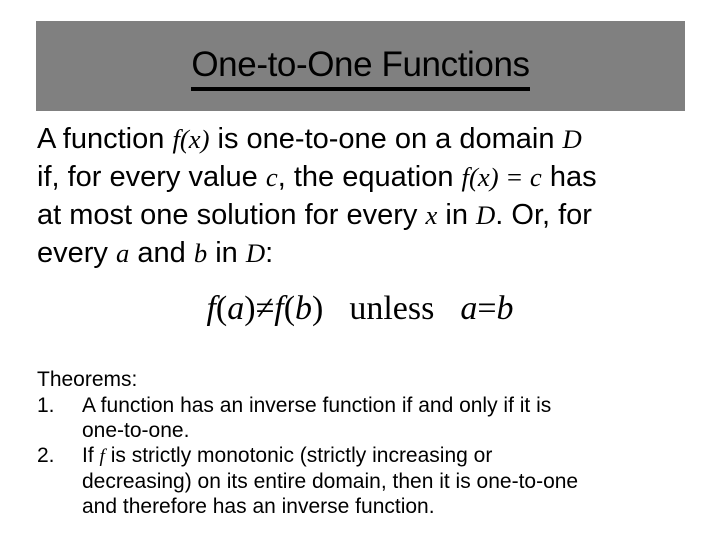  I want to click on theorems-heading: Theorems:, so click(87, 379).